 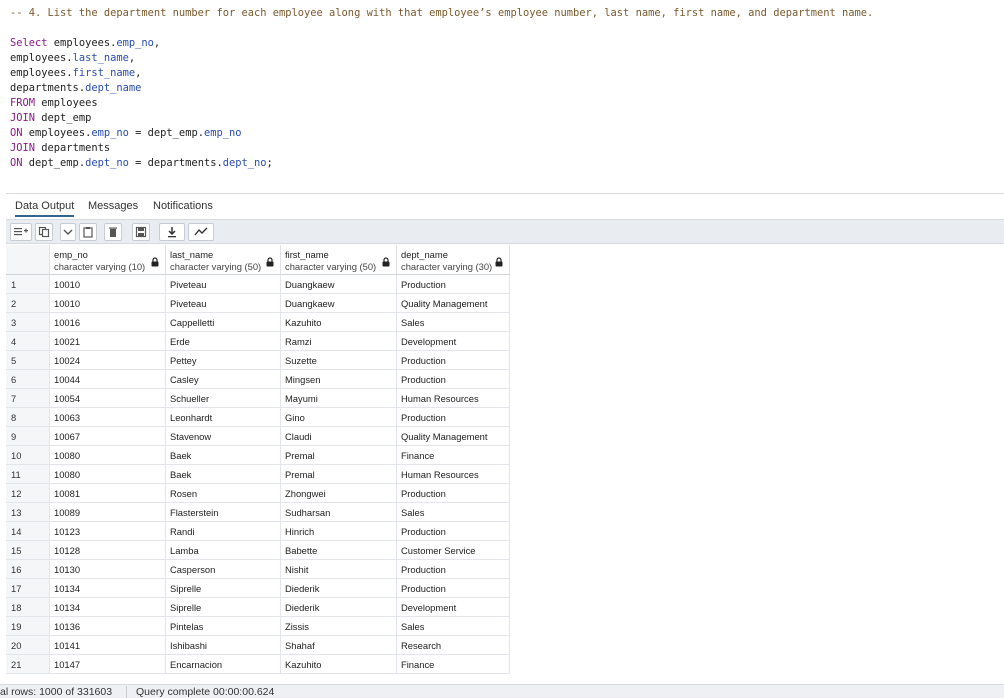 I want to click on table-row: 18 10134 Siprelle Diederik Development, so click(x=258, y=607).